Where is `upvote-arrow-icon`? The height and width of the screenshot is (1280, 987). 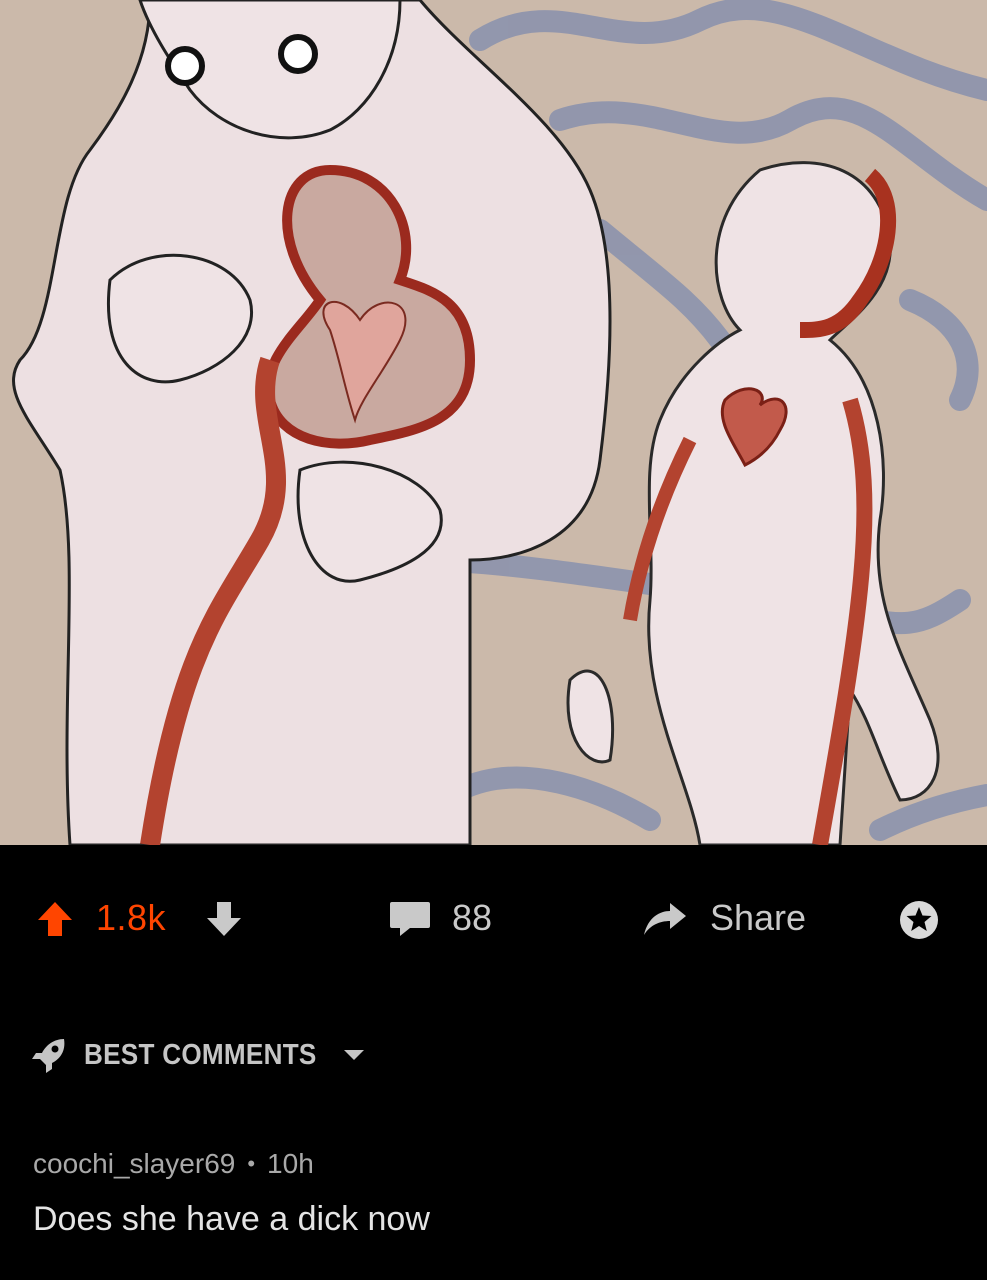
upvote-arrow-icon is located at coordinates (55, 919).